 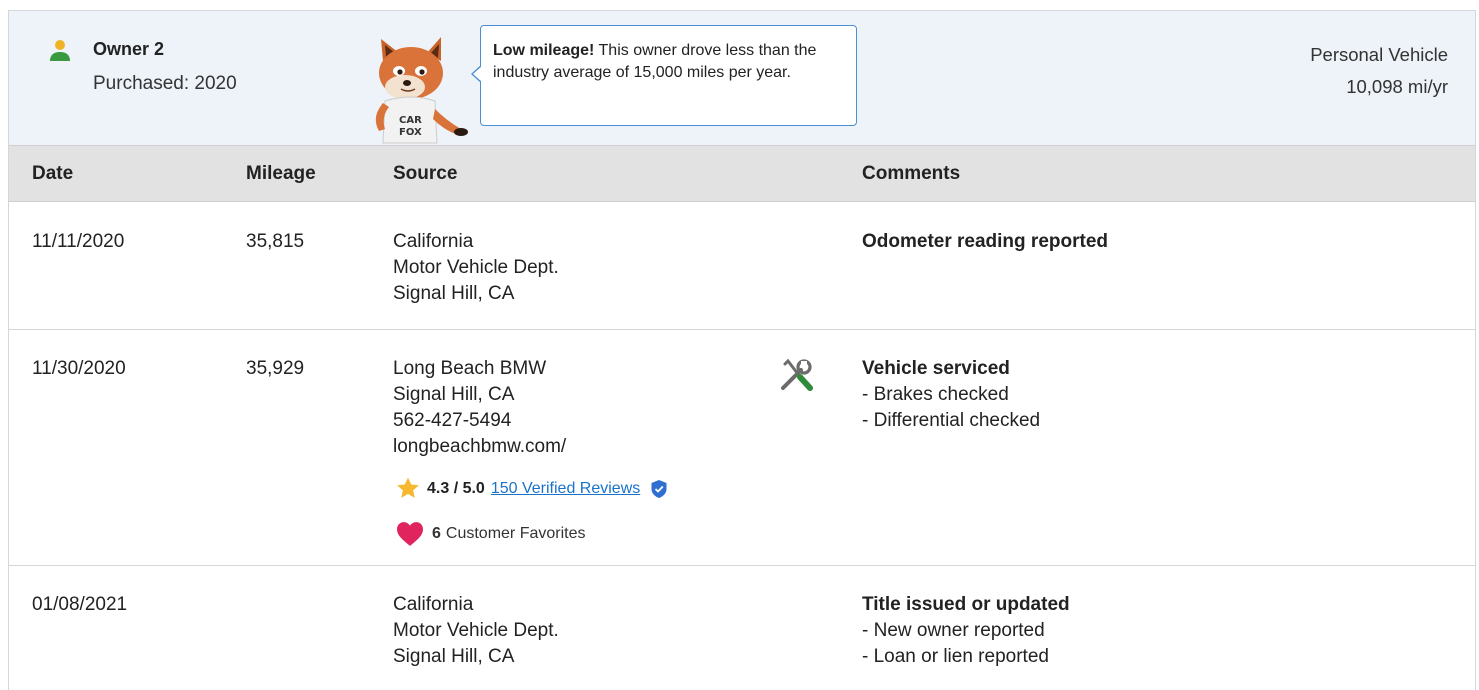 What do you see at coordinates (129, 49) in the screenshot?
I see `owner-name: Owner 2` at bounding box center [129, 49].